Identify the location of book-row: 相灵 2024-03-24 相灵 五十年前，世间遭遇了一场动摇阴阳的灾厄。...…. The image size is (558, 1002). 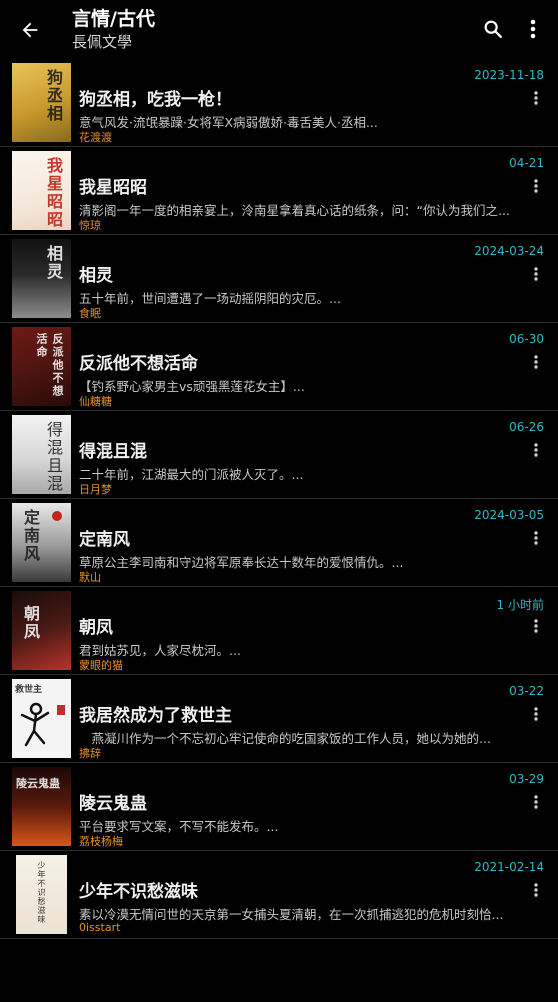
(279, 279).